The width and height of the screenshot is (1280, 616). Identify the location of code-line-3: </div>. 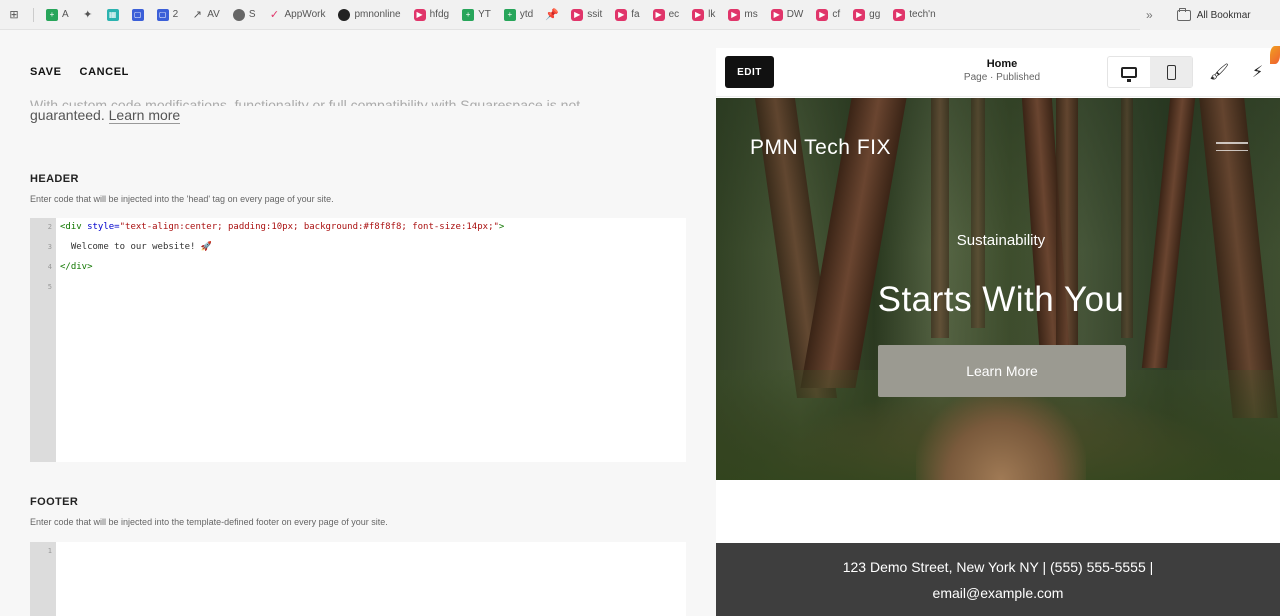
(76, 267).